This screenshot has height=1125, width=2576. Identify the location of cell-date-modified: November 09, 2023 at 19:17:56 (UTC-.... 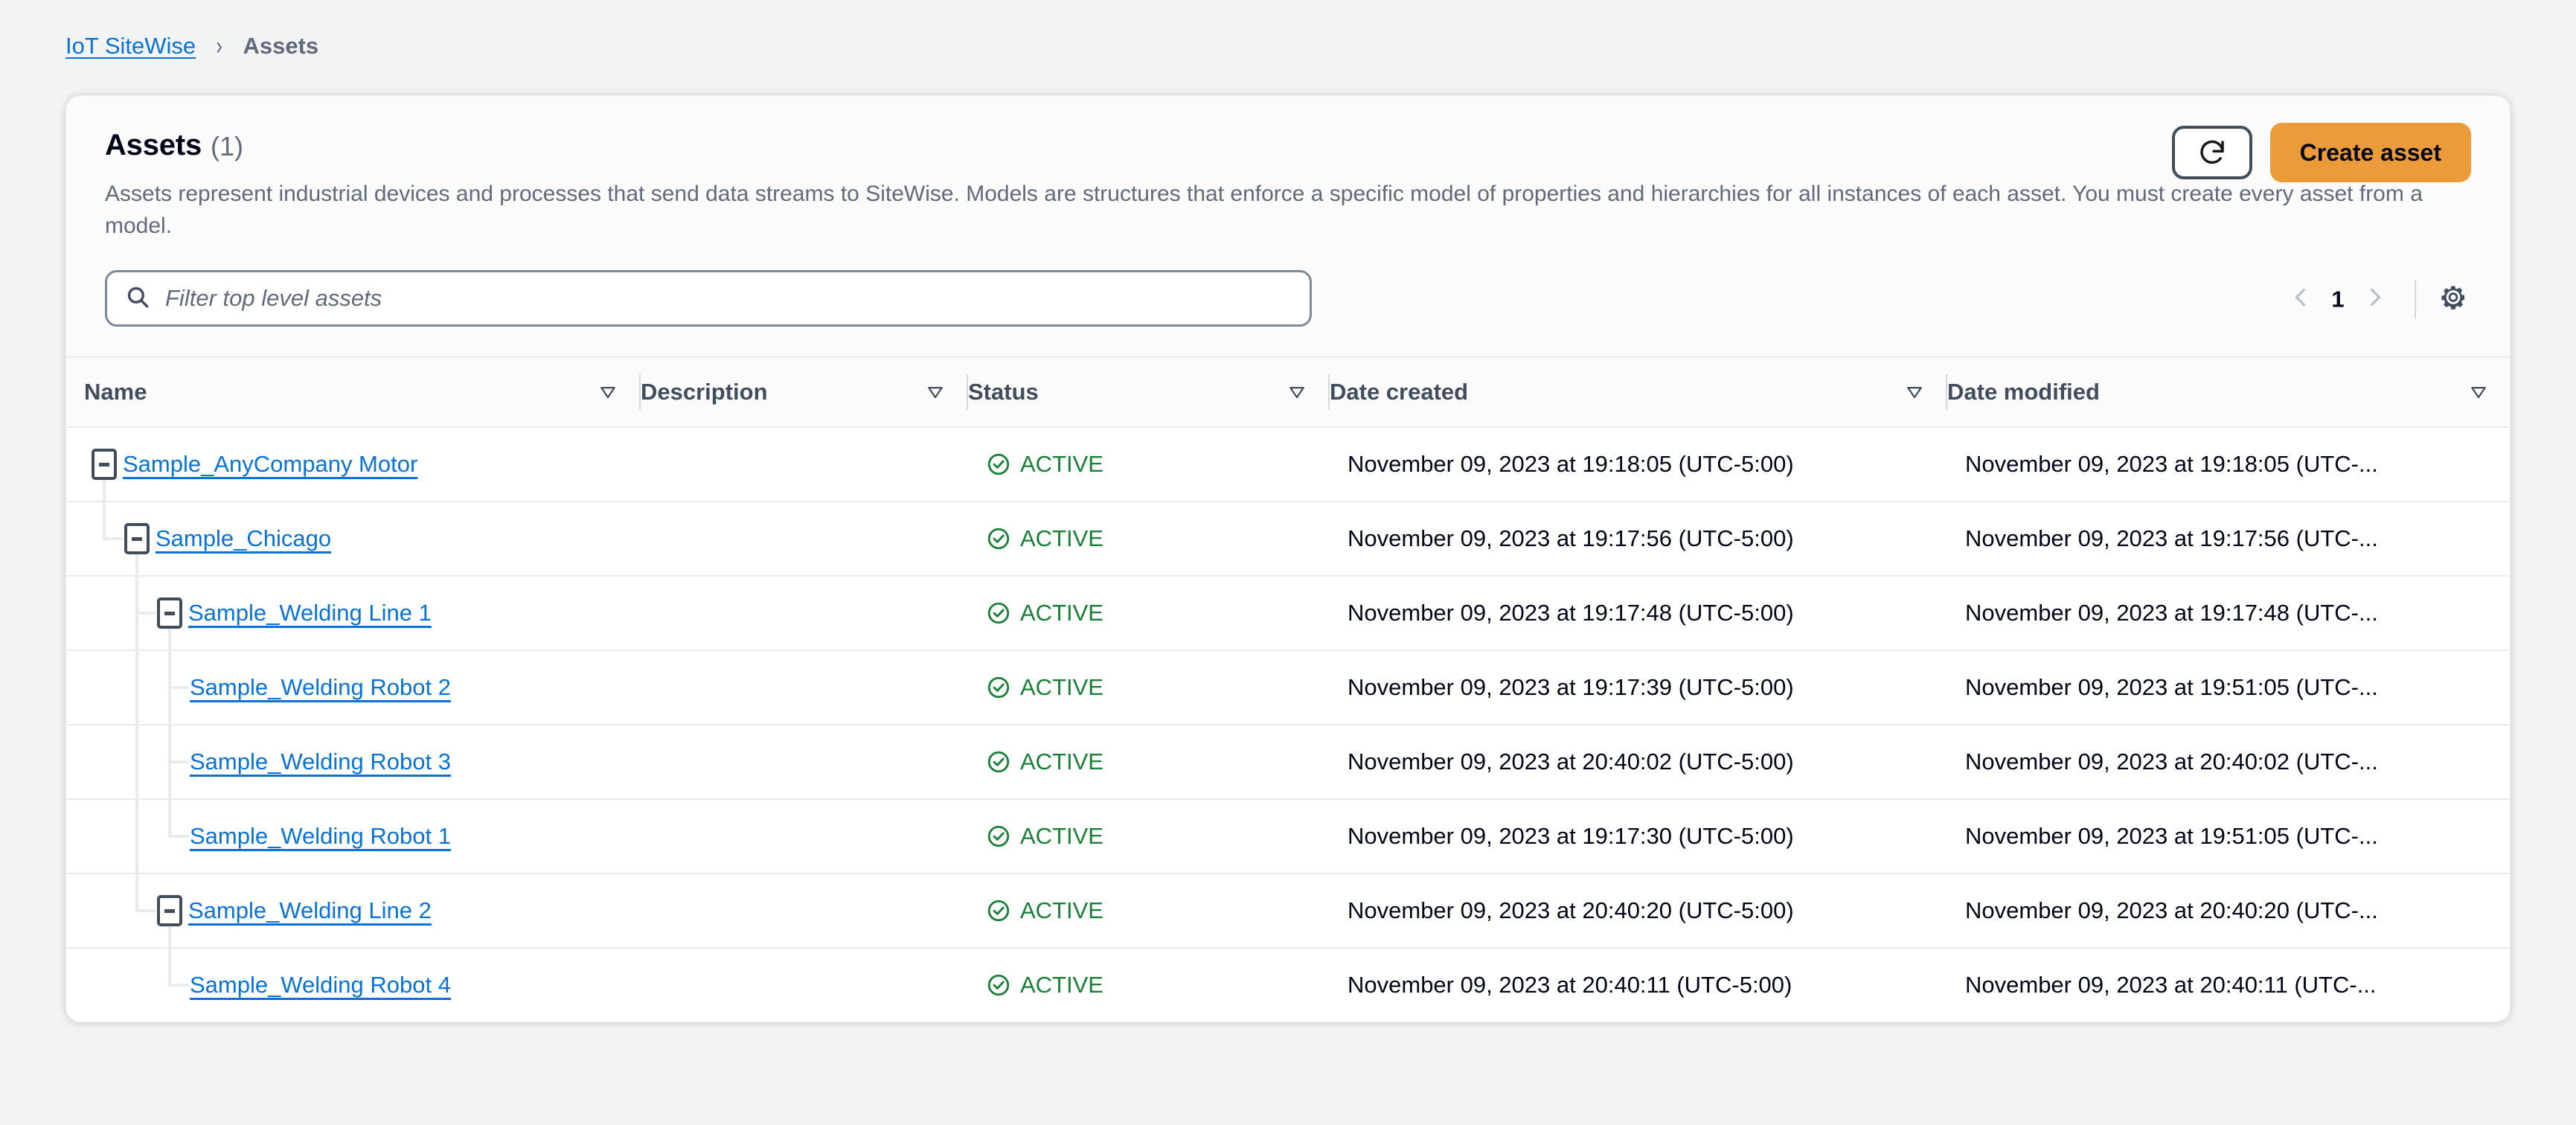
(2228, 539).